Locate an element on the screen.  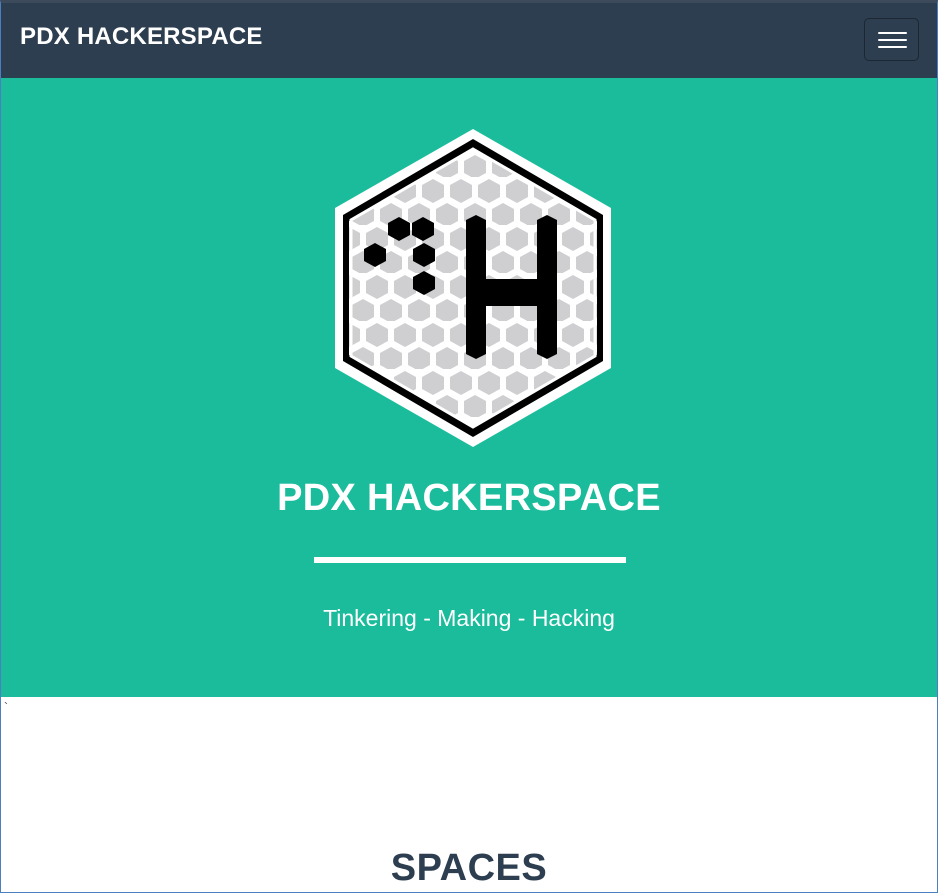
hero-title: PDX HACKERSPACE is located at coordinates (469, 498).